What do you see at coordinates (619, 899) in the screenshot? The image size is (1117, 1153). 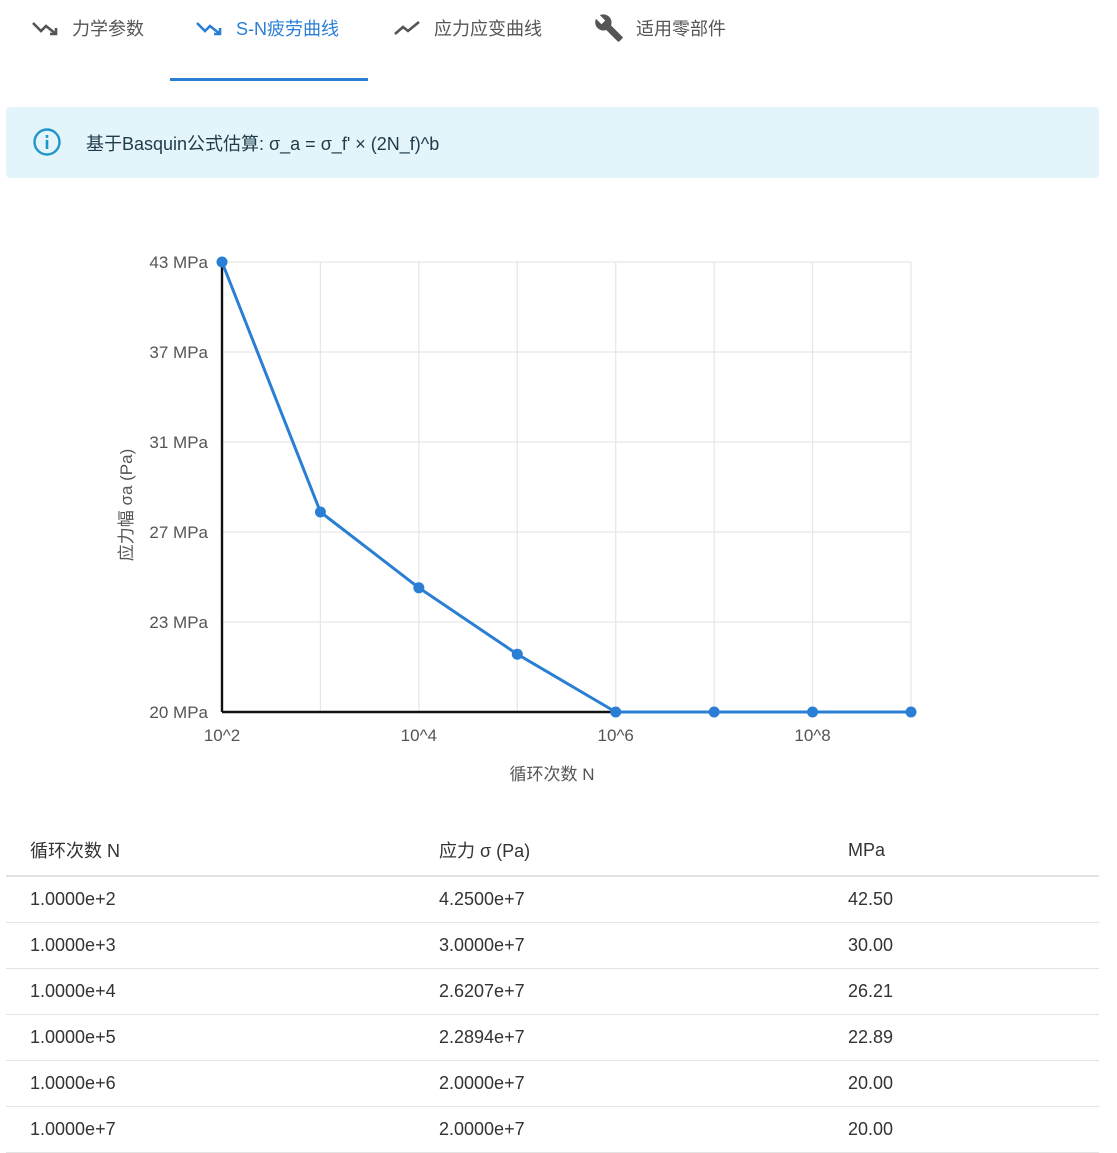 I see `cell-stress-pa: 4.2500e+7` at bounding box center [619, 899].